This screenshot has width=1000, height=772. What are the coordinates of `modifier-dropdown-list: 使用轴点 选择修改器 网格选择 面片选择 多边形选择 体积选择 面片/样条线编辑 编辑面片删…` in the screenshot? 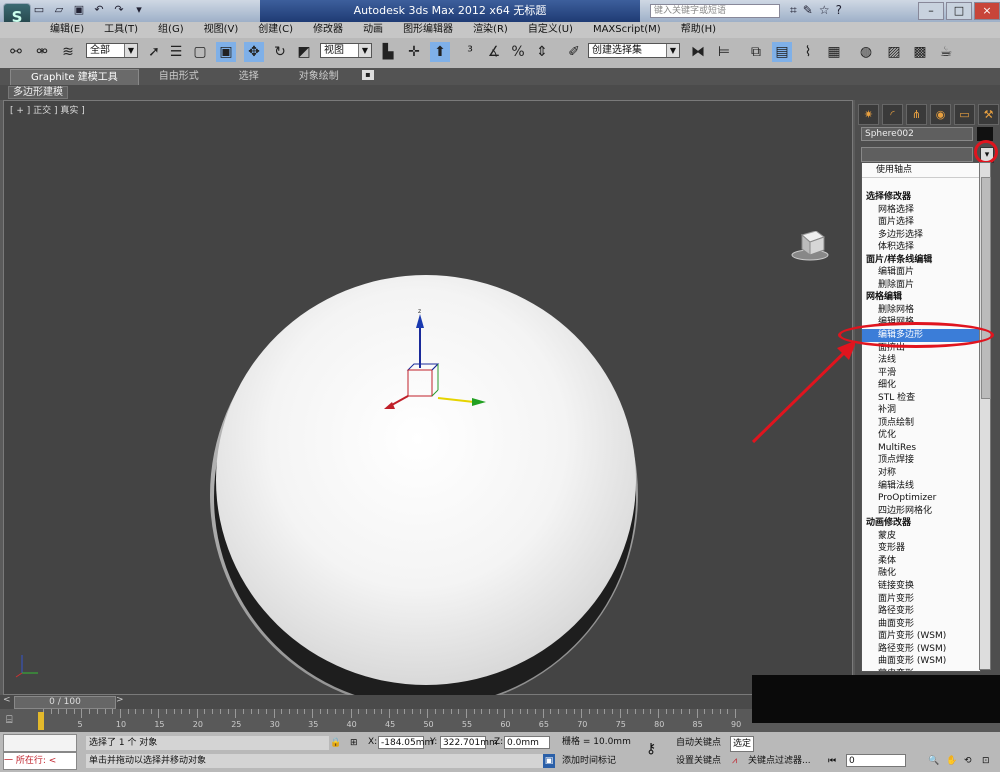 It's located at (921, 417).